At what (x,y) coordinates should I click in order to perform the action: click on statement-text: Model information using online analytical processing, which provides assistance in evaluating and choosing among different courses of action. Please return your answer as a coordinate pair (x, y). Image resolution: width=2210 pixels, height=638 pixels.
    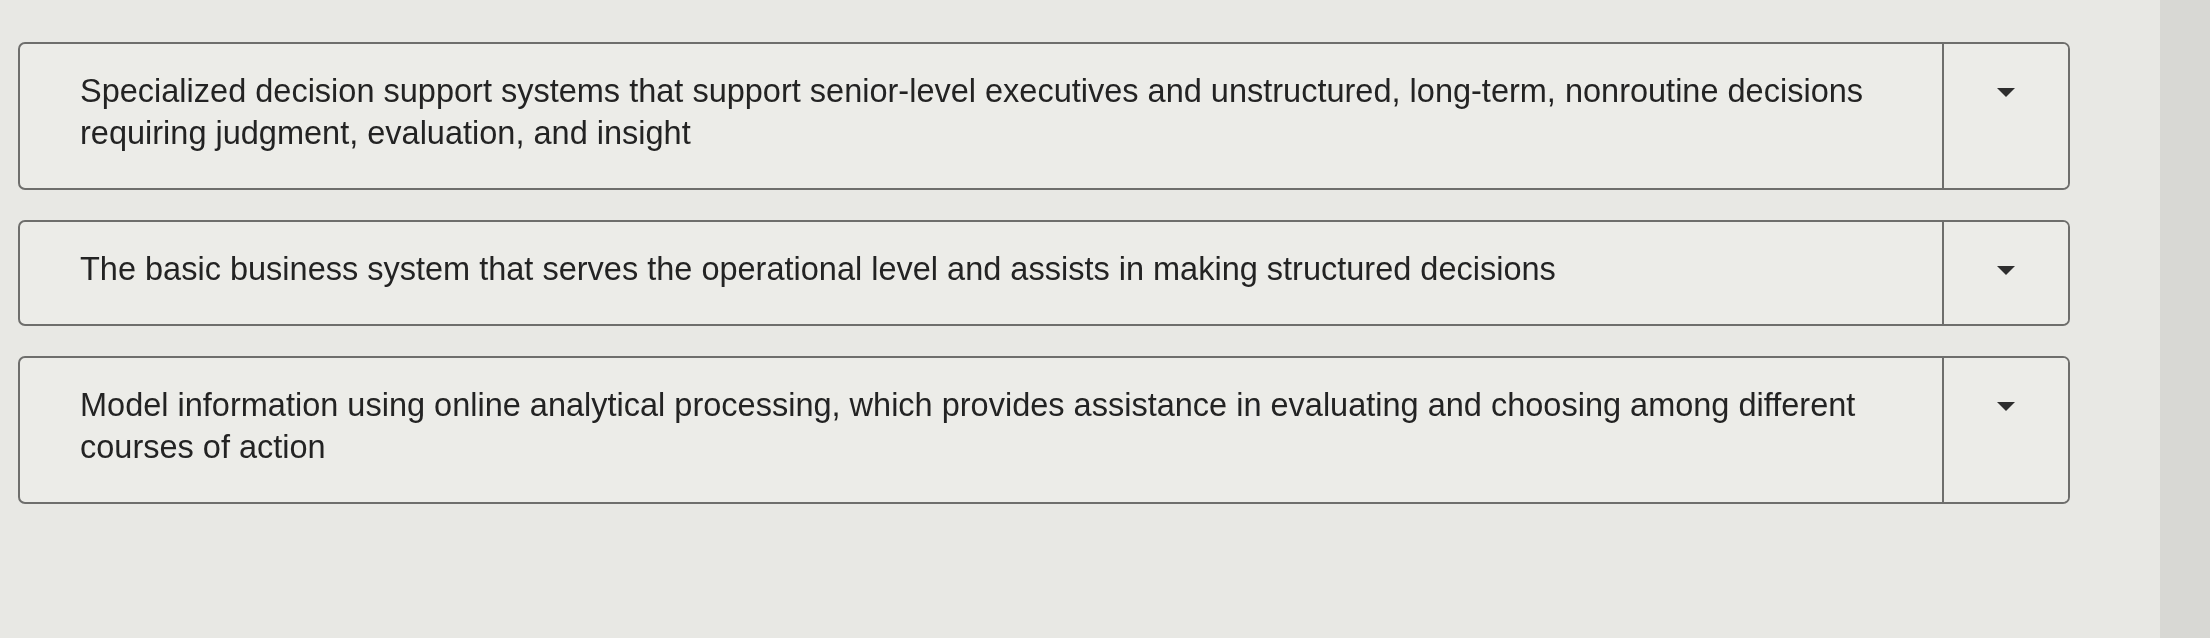
    Looking at the image, I should click on (968, 426).